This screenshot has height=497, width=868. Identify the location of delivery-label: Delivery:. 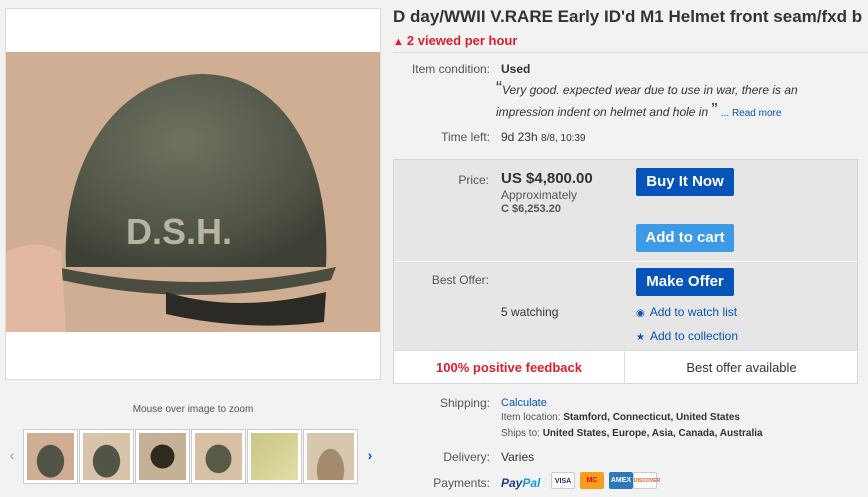
(466, 457).